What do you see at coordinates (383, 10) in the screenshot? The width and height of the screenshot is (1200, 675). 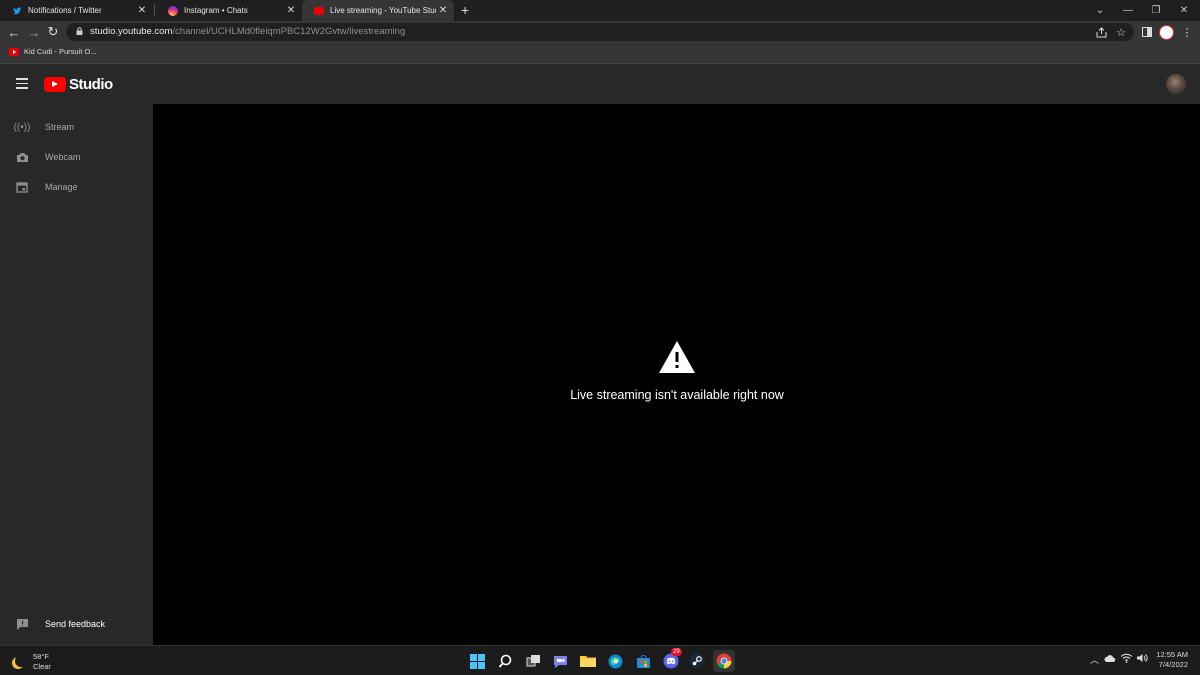 I see `tab-title: Live streaming - YouTube Studio` at bounding box center [383, 10].